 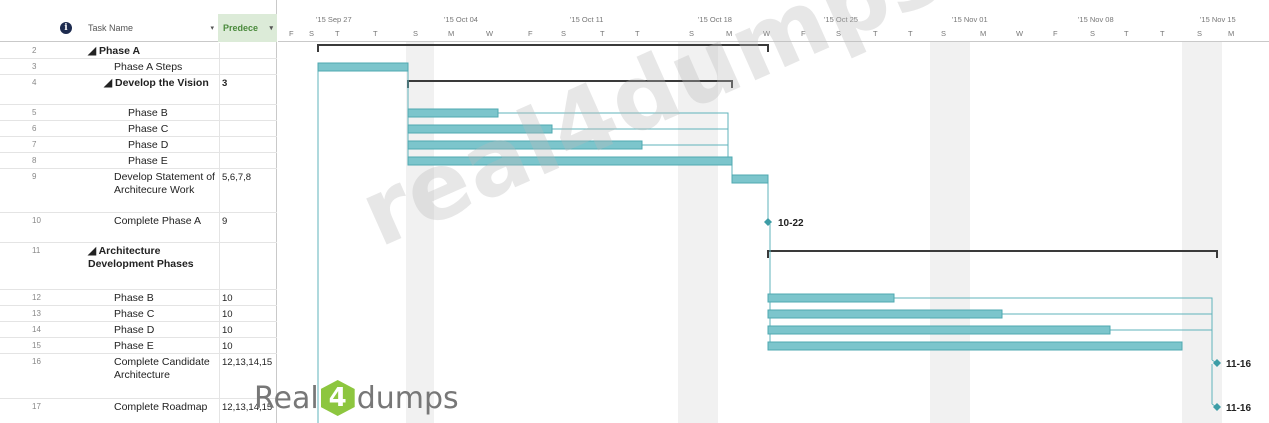 I want to click on table-row: 8 Phase E, so click(x=138, y=161).